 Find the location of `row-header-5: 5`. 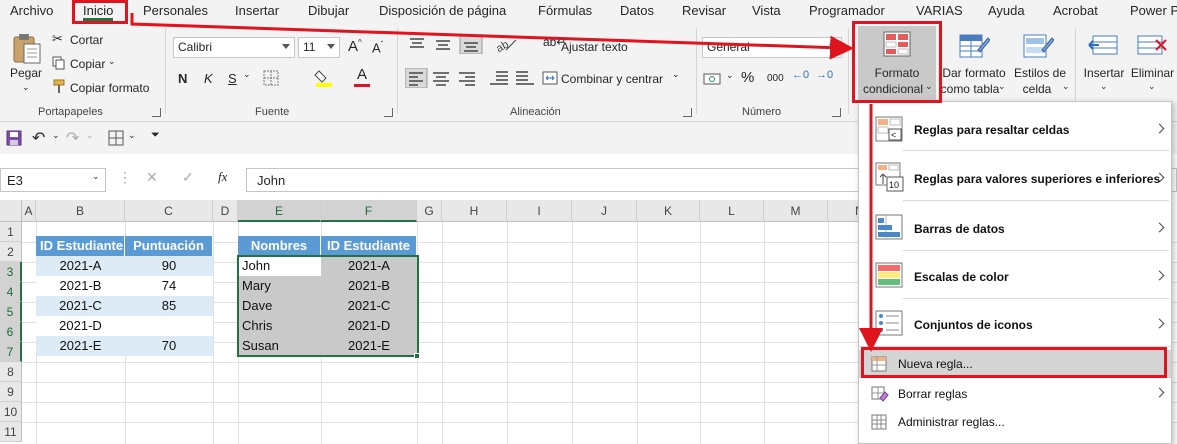

row-header-5: 5 is located at coordinates (11, 312).